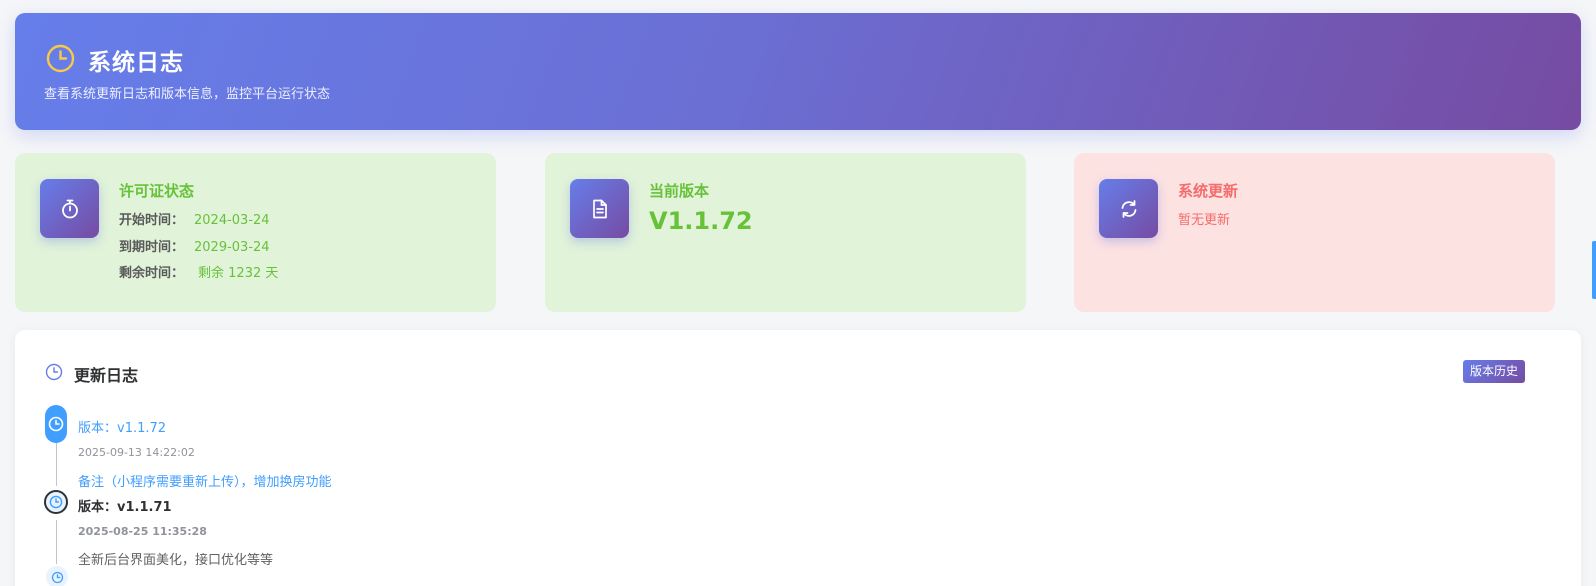 Image resolution: width=1596 pixels, height=586 pixels. I want to click on license-start-label: 开始时间：, so click(152, 220).